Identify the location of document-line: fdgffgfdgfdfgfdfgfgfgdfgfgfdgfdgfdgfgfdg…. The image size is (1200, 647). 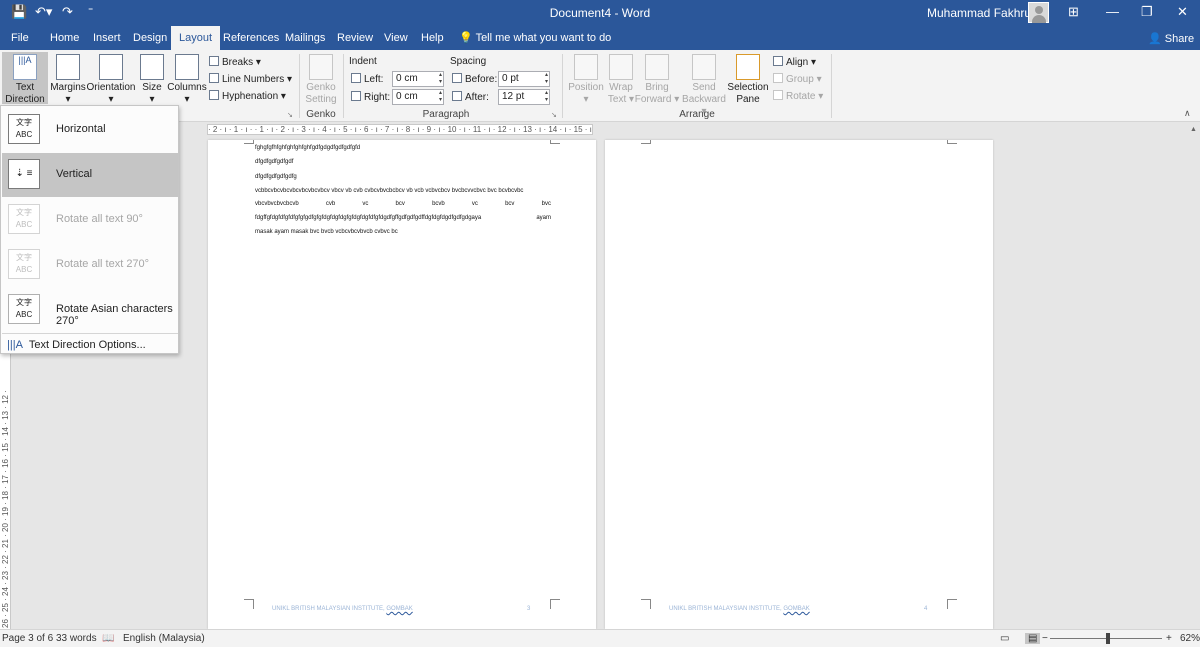
(403, 218).